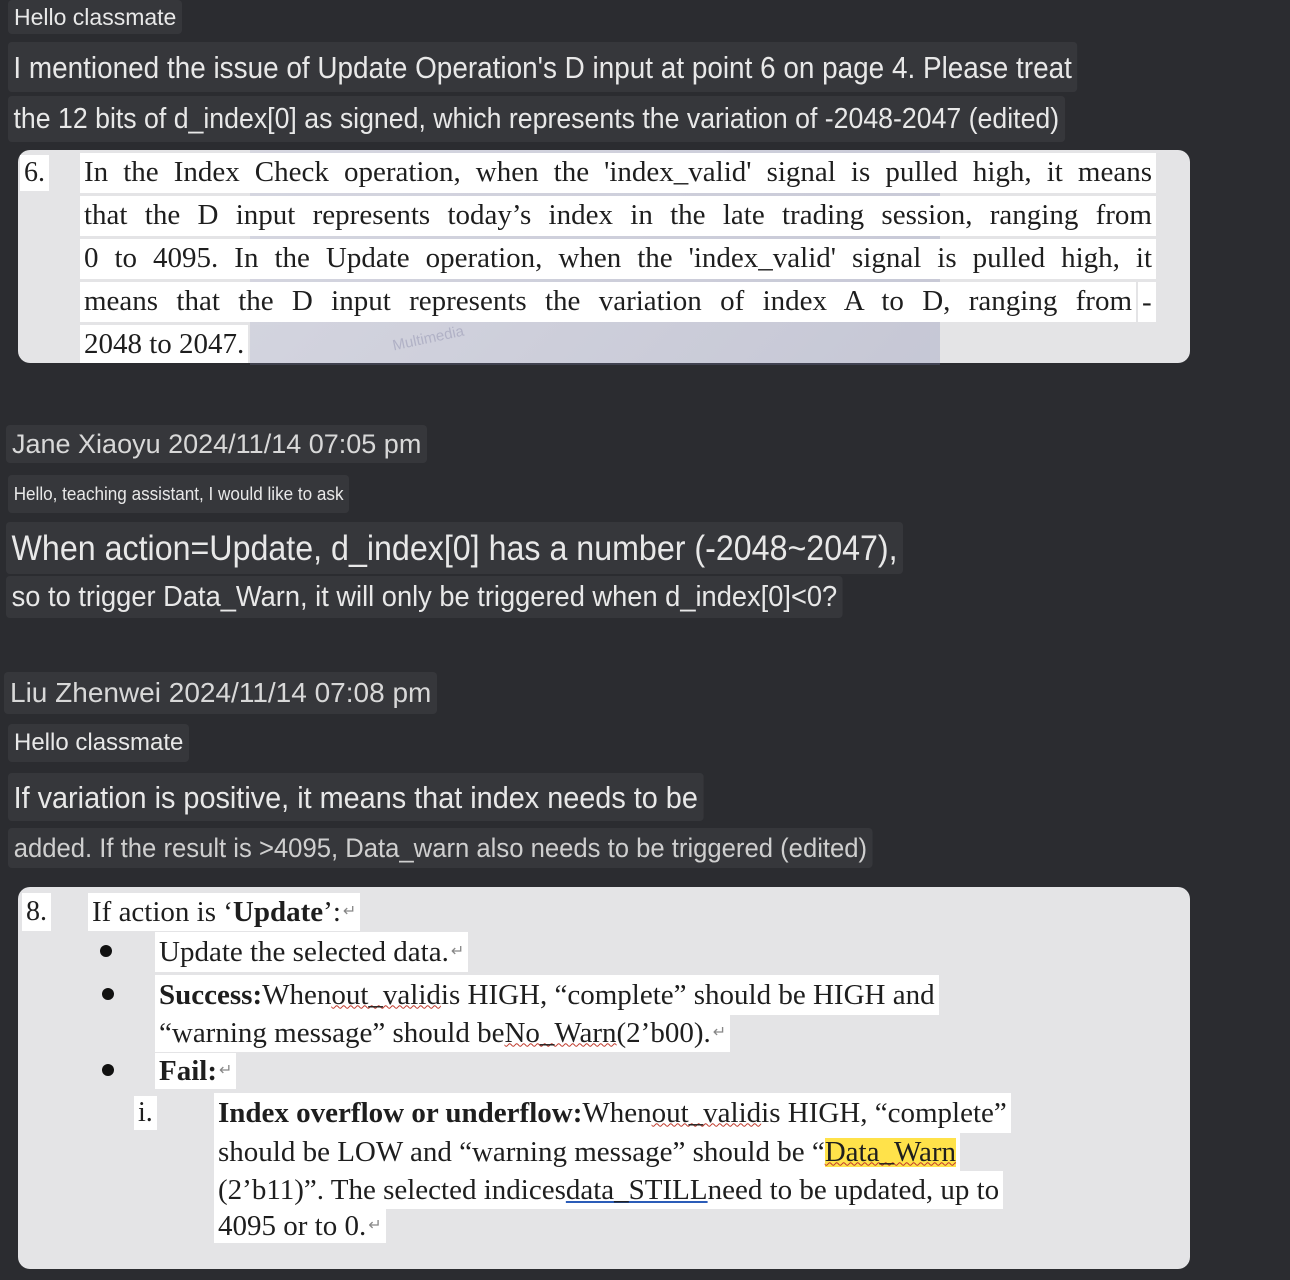  I want to click on doc-heading: If action is ‘Update’: ↵, so click(224, 912).